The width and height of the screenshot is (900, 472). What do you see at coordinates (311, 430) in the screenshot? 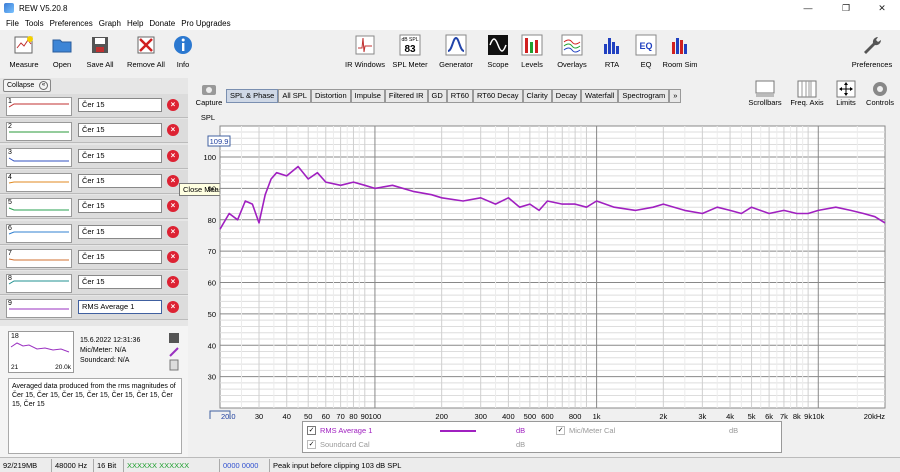
I see `legend-checkbox-average: ✓` at bounding box center [311, 430].